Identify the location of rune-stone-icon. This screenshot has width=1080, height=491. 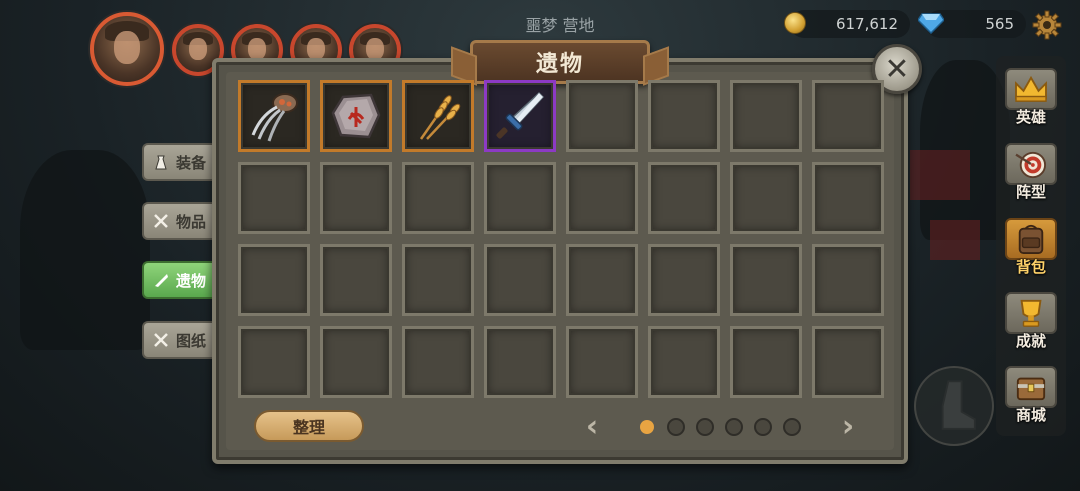
(356, 116).